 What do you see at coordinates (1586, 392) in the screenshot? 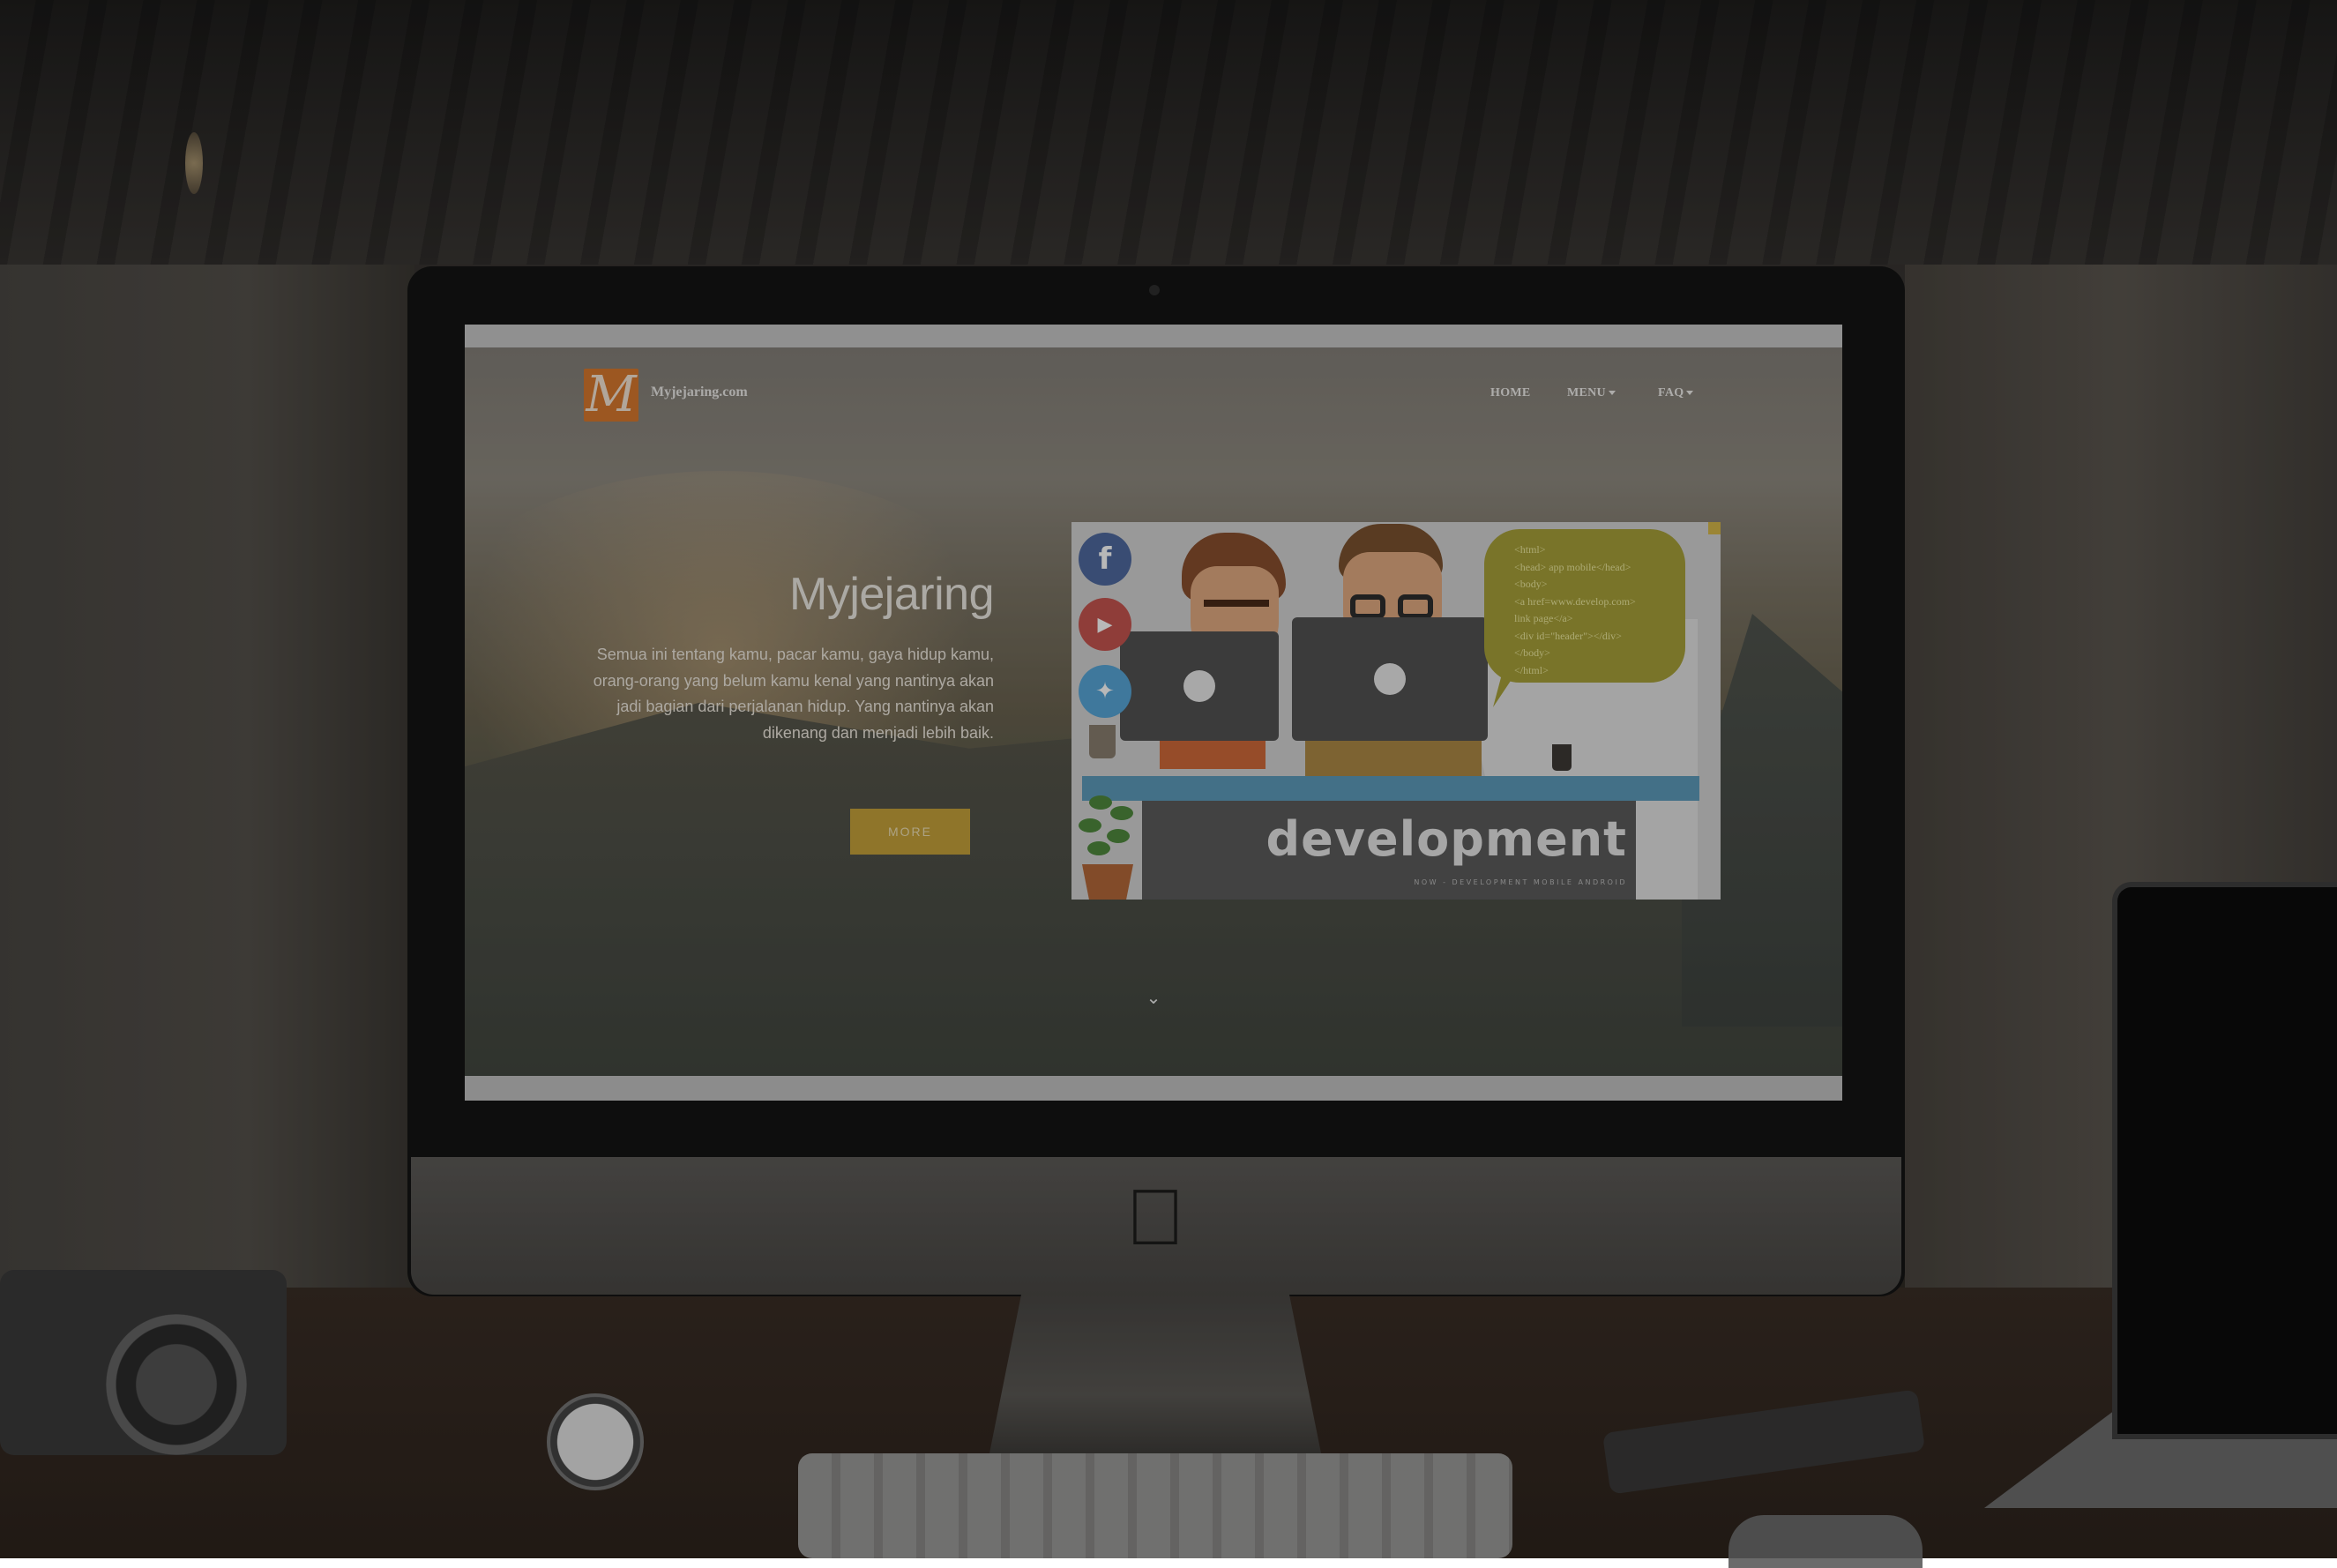
I see `nav-menu-label: MENU` at bounding box center [1586, 392].